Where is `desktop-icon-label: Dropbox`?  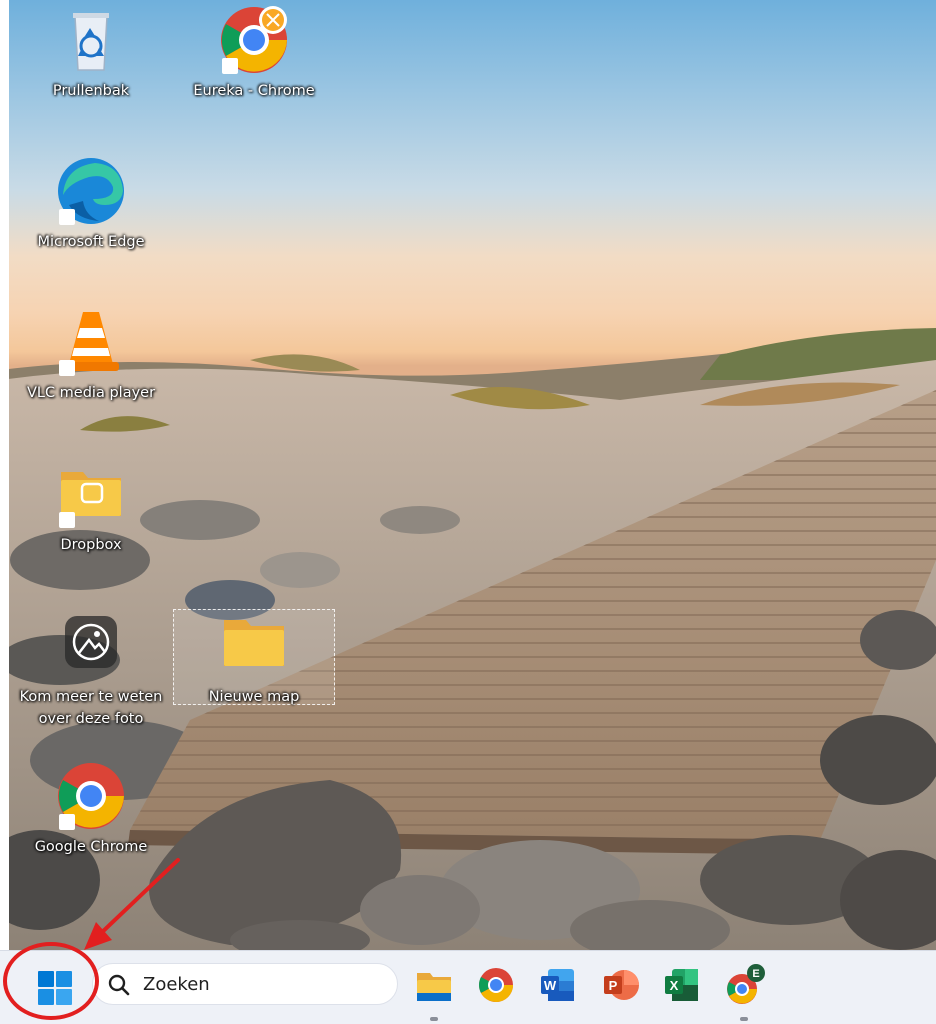
desktop-icon-label: Dropbox is located at coordinates (91, 545).